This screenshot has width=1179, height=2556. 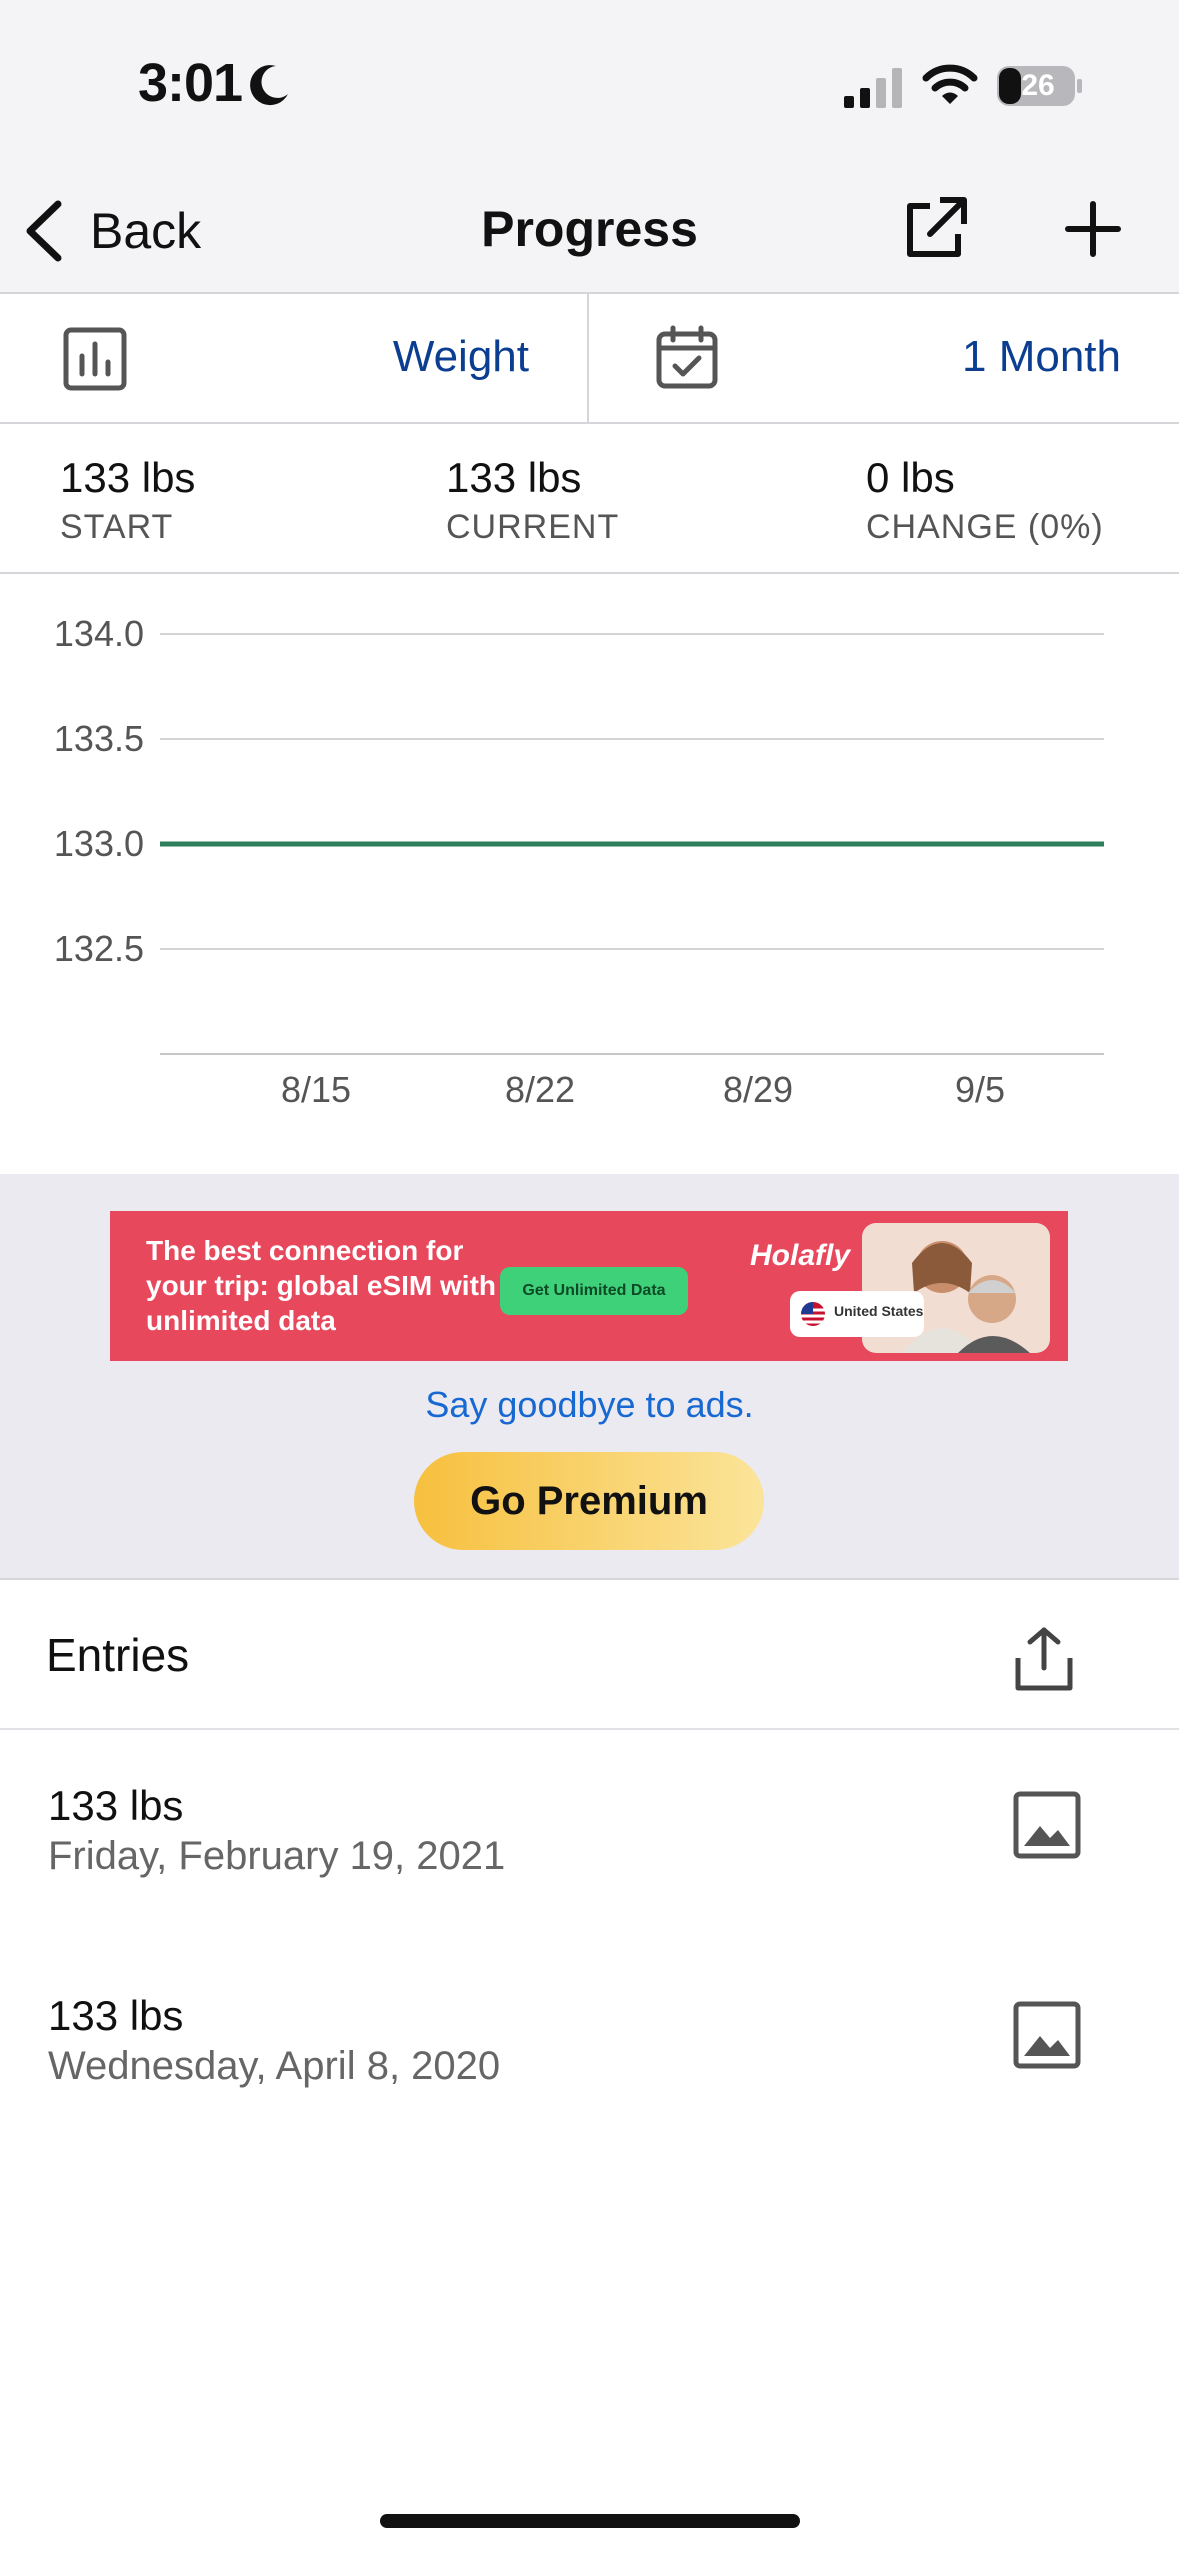 I want to click on status-bar: 3:01 26, so click(x=589, y=85).